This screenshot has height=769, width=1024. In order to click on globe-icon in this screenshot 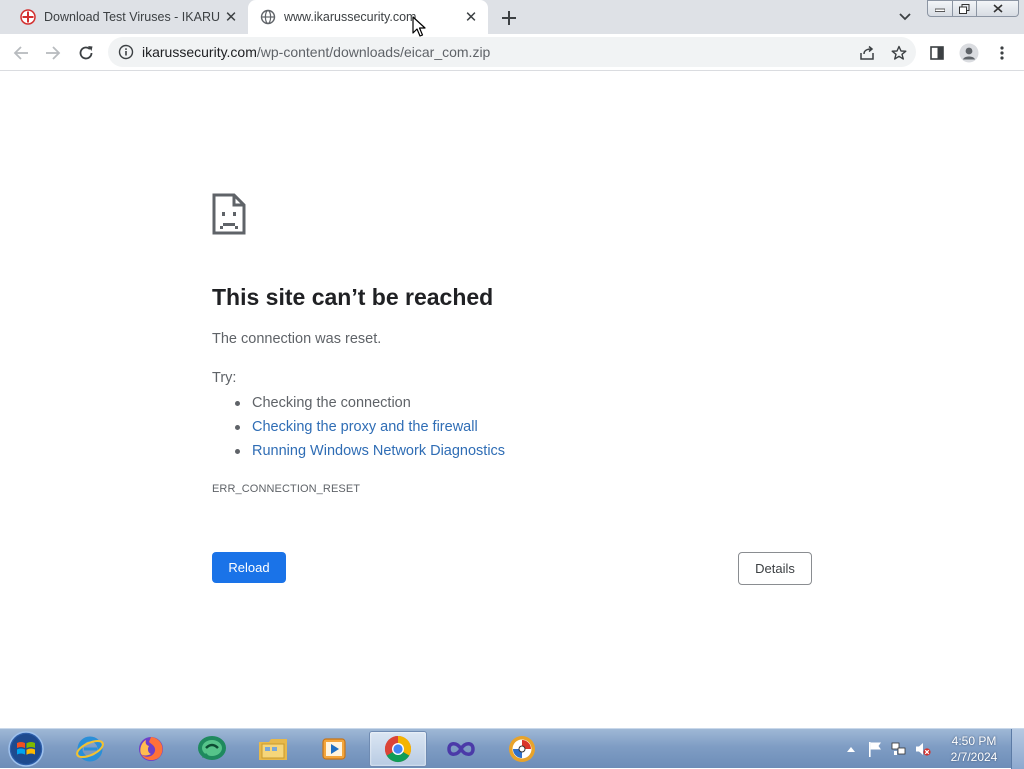, I will do `click(268, 17)`.